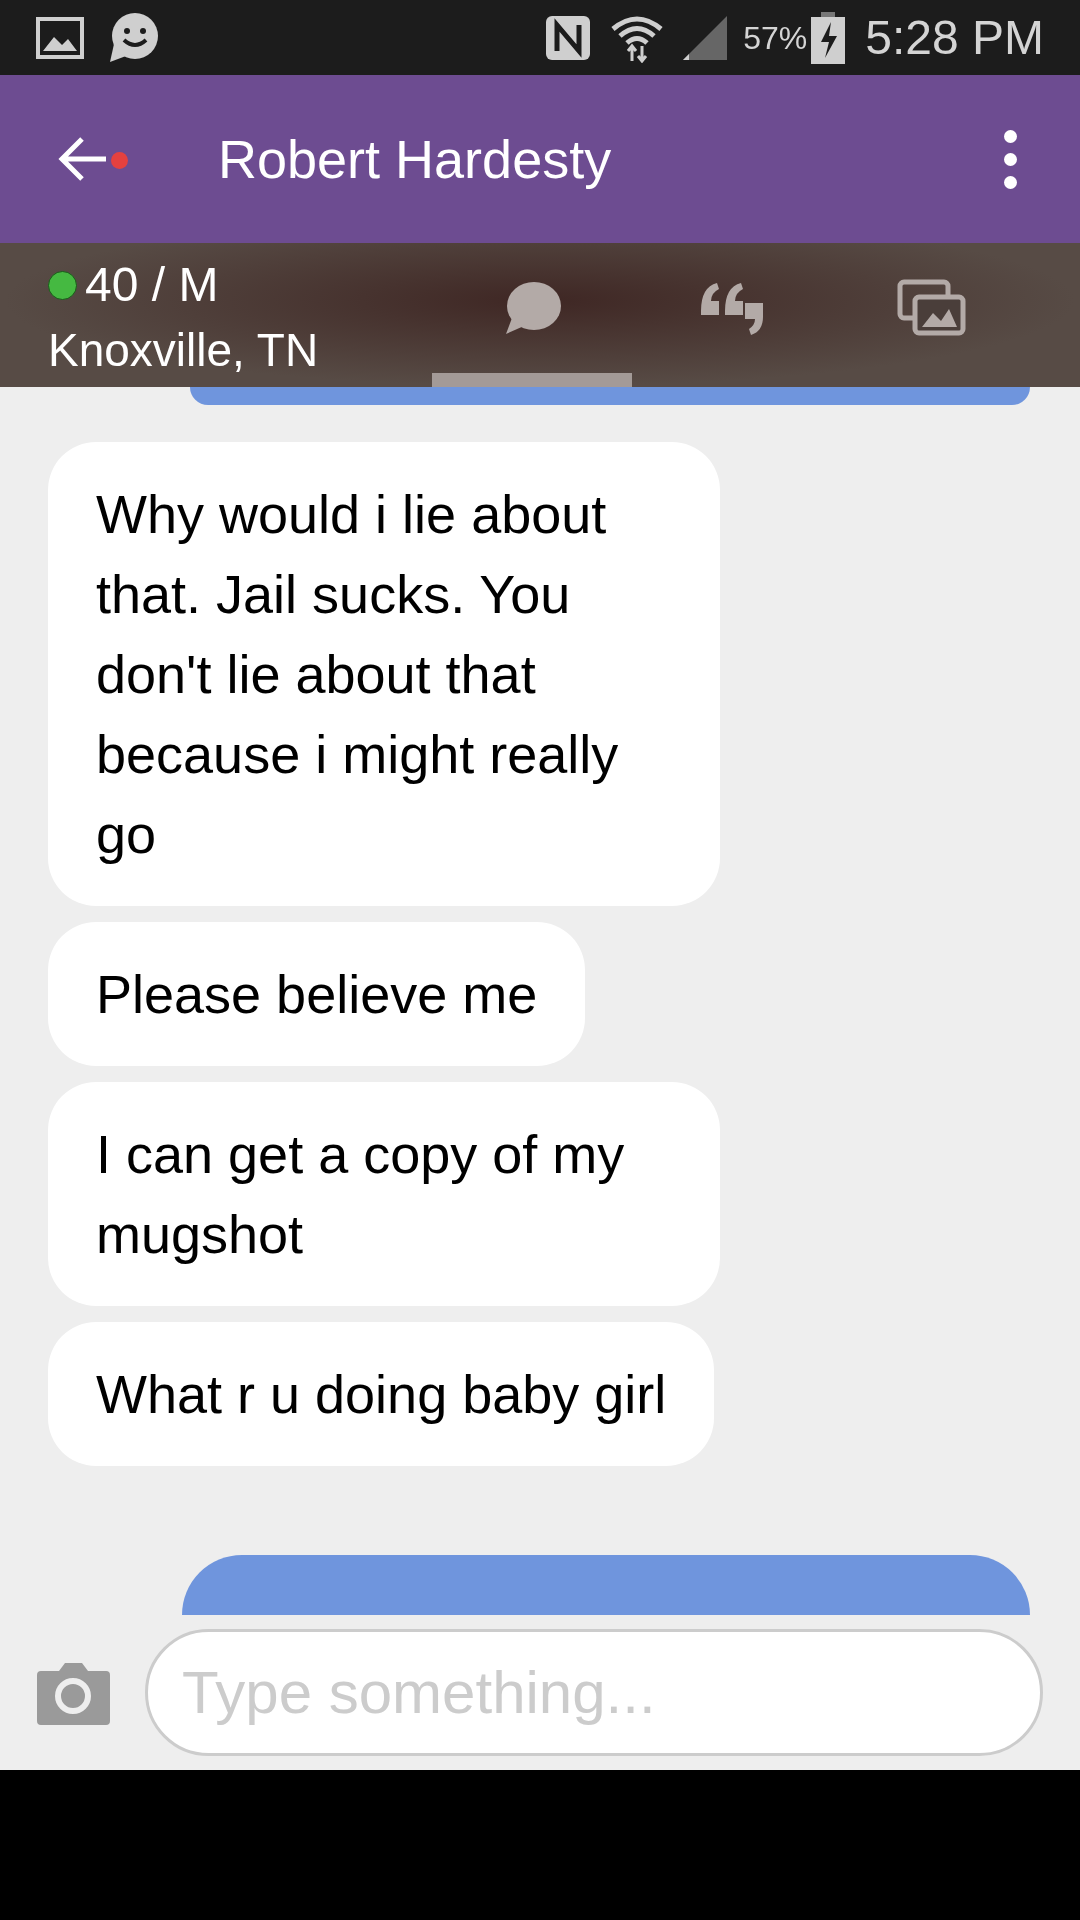 The height and width of the screenshot is (1920, 1080). What do you see at coordinates (381, 1394) in the screenshot?
I see `message-bubble: What r u doing baby girl` at bounding box center [381, 1394].